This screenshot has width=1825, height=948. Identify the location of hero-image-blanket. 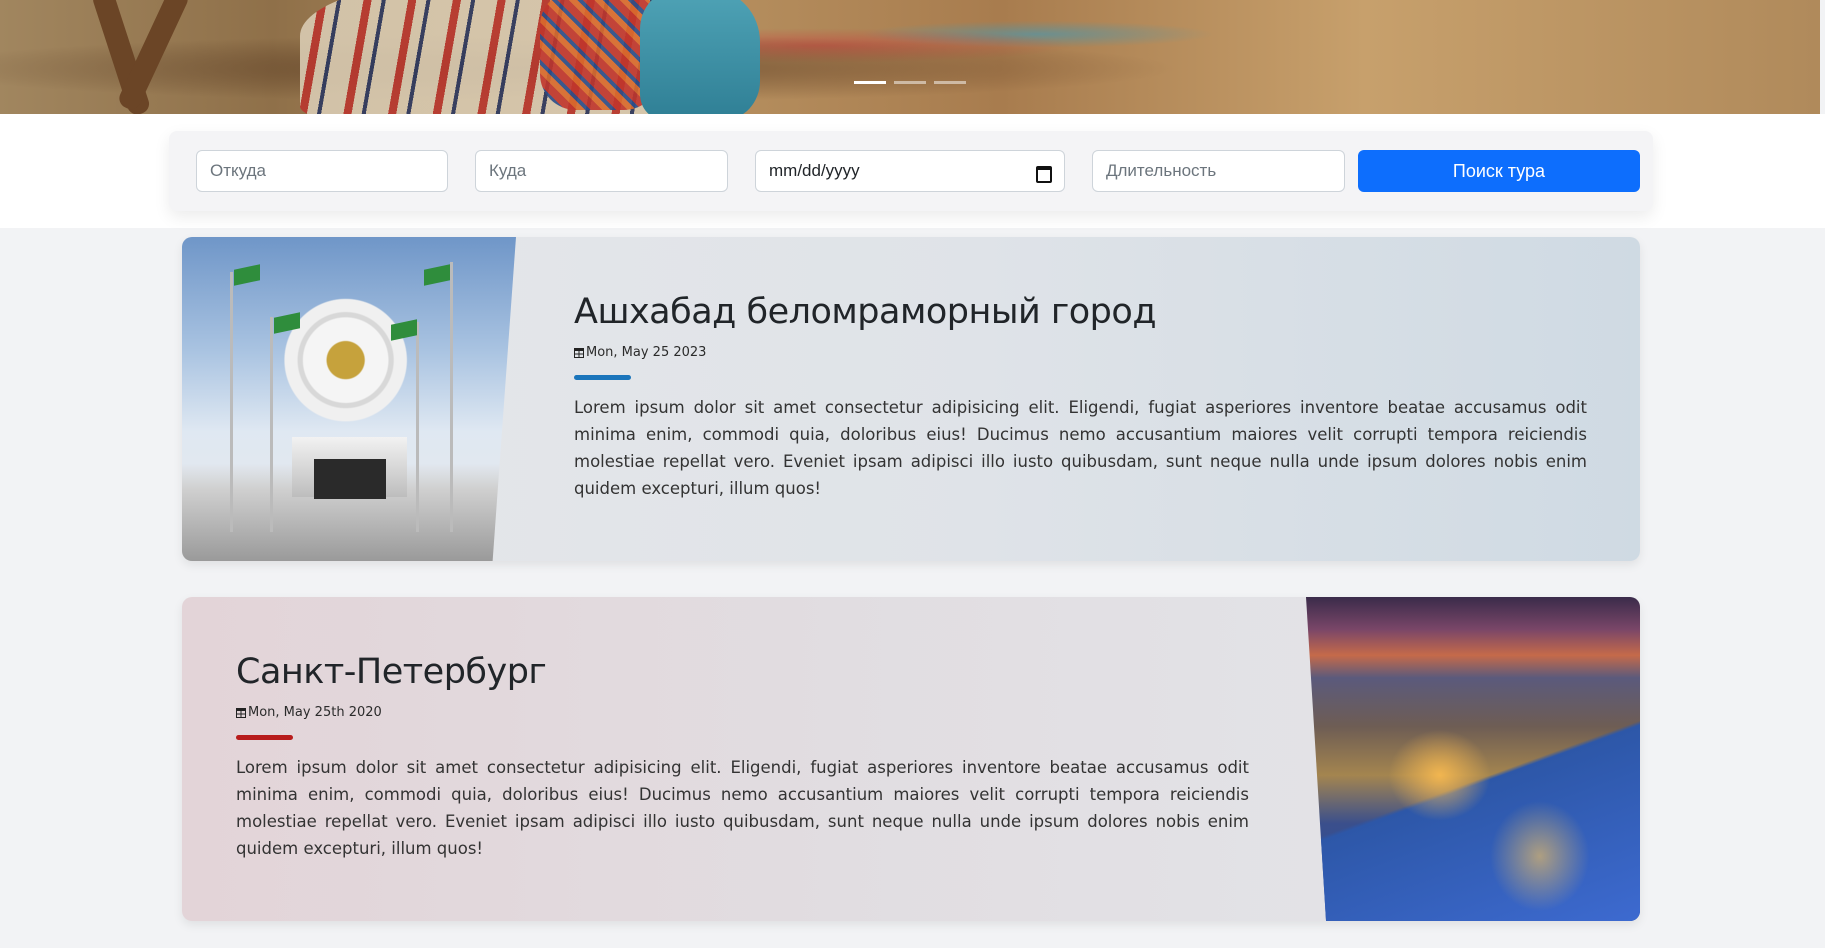
(700, 57).